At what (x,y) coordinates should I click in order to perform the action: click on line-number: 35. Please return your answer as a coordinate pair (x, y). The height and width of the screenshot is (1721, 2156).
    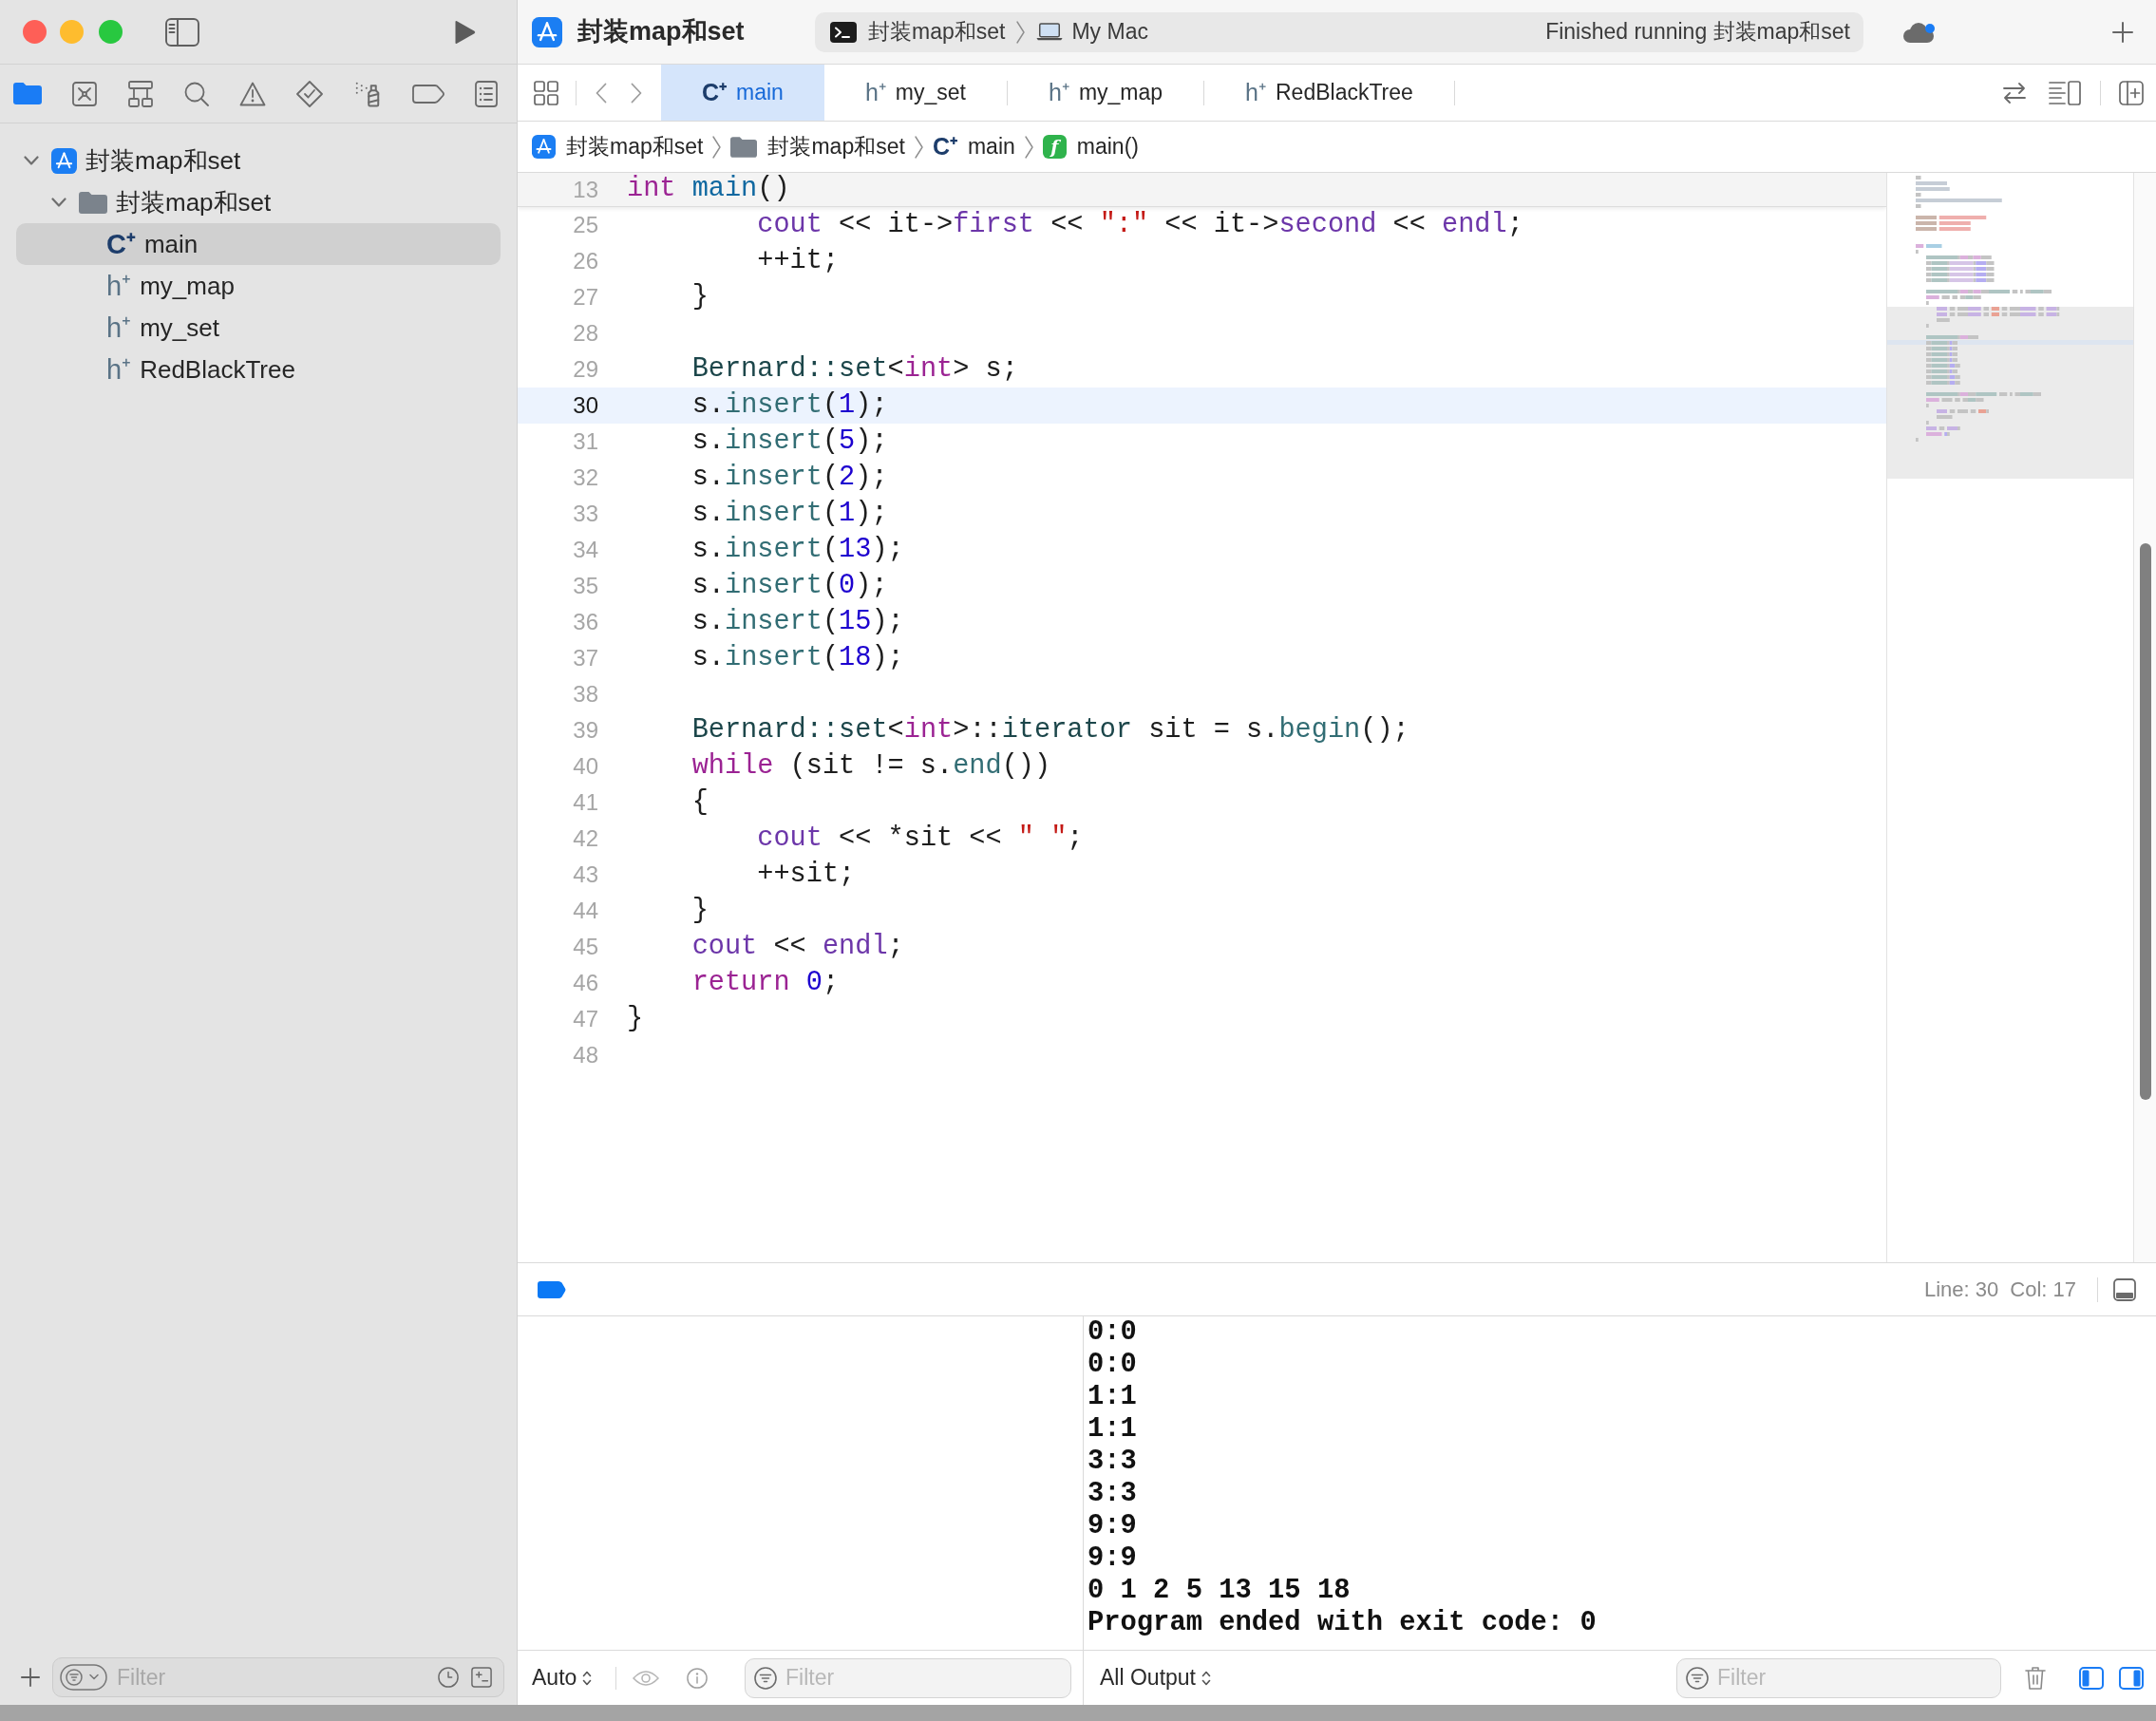
    Looking at the image, I should click on (585, 586).